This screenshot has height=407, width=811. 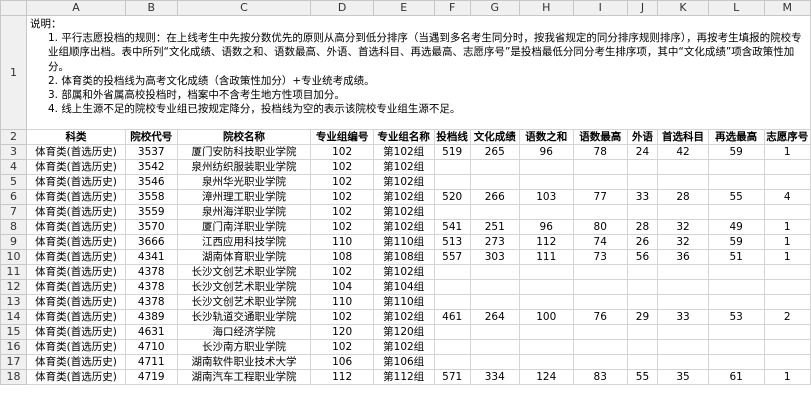 I want to click on table-cell: 104, so click(x=342, y=287).